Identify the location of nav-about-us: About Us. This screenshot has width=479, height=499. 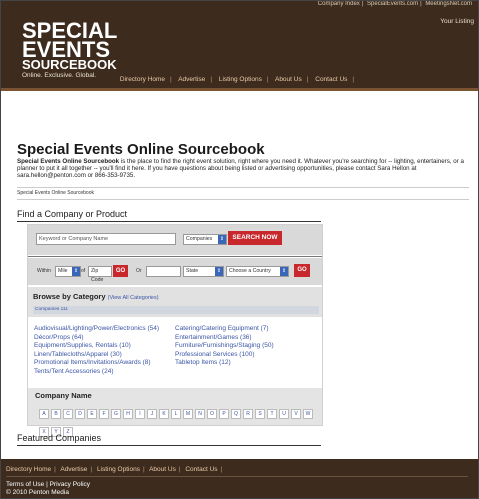
(288, 79).